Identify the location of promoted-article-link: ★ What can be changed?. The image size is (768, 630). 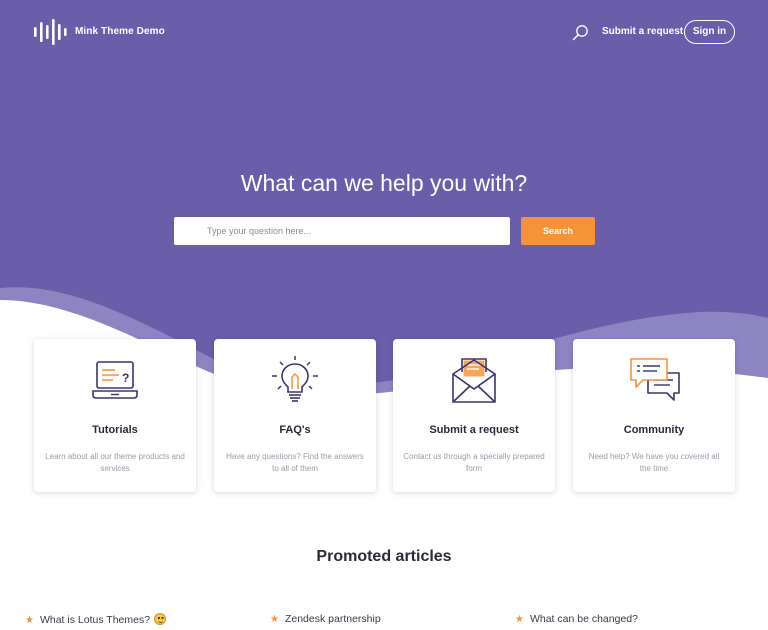
(576, 619).